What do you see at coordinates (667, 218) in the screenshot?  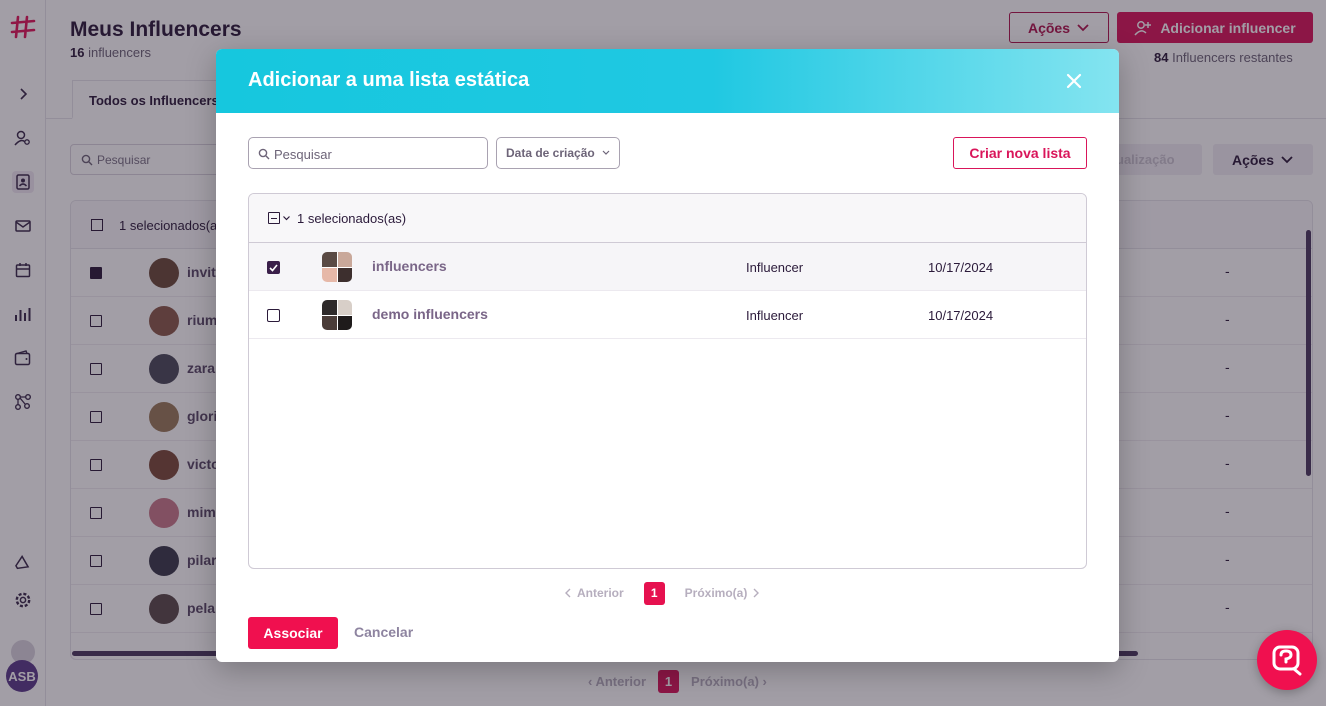 I see `lists-table-header: 1 selecionados(as)` at bounding box center [667, 218].